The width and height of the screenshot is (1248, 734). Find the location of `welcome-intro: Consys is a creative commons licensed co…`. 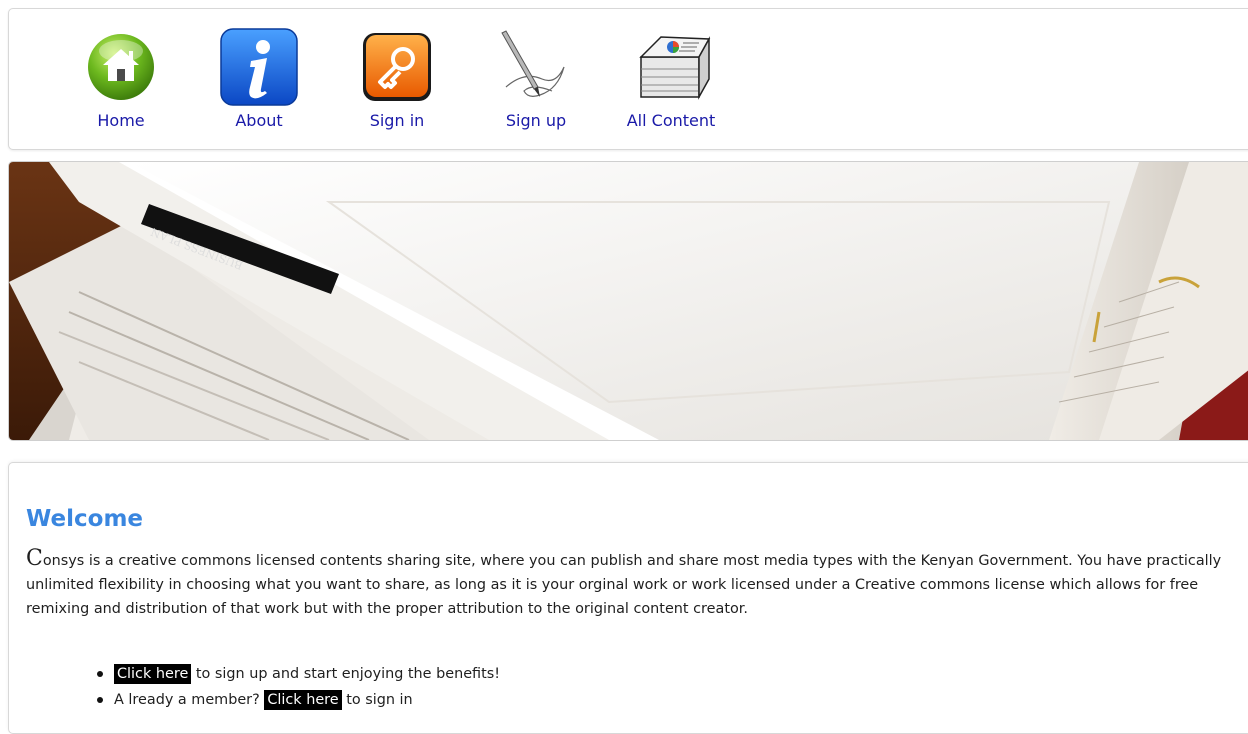

welcome-intro: Consys is a creative commons licensed co… is located at coordinates (636, 584).